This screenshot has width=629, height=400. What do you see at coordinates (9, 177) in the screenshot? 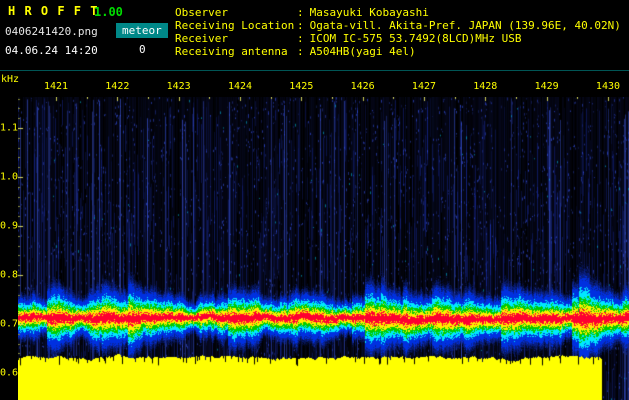
I see `y-tick-label: 1.0` at bounding box center [9, 177].